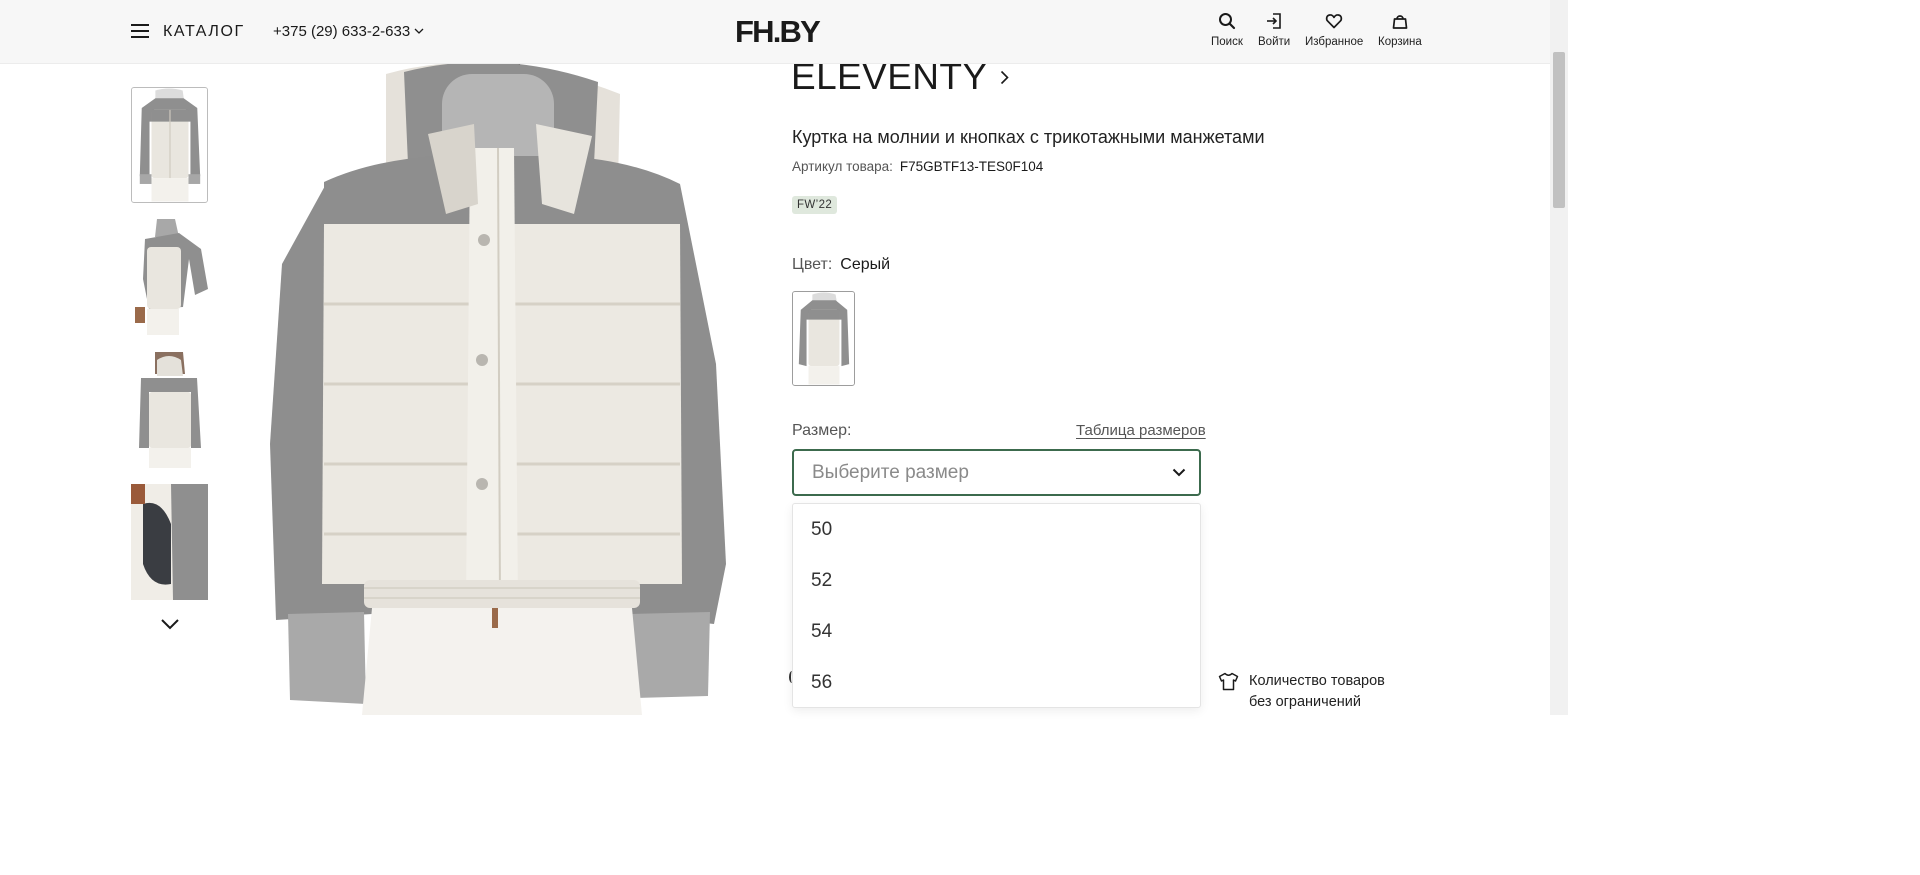 Image resolution: width=1920 pixels, height=875 pixels. I want to click on login-button: Войти, so click(1274, 30).